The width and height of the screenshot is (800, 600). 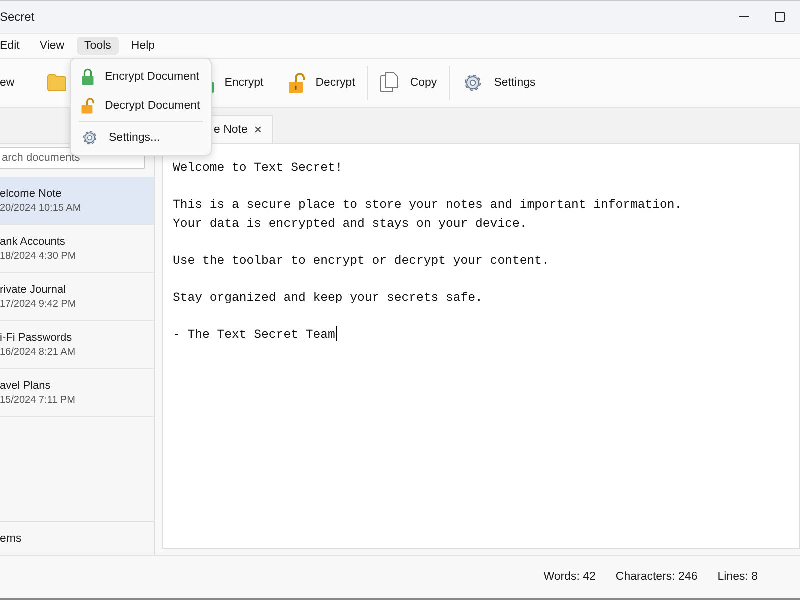 What do you see at coordinates (657, 577) in the screenshot?
I see `status-text: Characters: 246` at bounding box center [657, 577].